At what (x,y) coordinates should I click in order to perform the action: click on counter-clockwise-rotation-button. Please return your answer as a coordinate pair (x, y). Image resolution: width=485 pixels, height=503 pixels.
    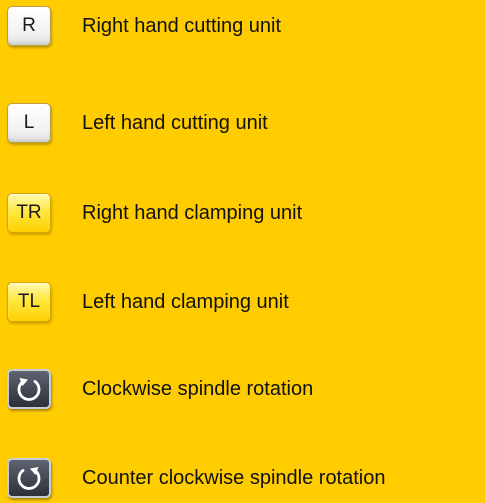
    Looking at the image, I should click on (29, 478).